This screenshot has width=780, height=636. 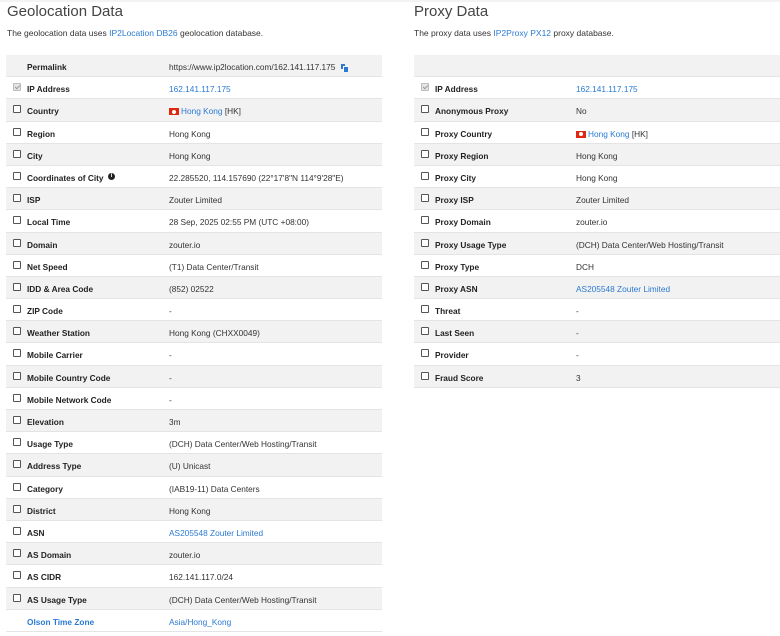 What do you see at coordinates (425, 175) in the screenshot?
I see `proxy-city-checkbox` at bounding box center [425, 175].